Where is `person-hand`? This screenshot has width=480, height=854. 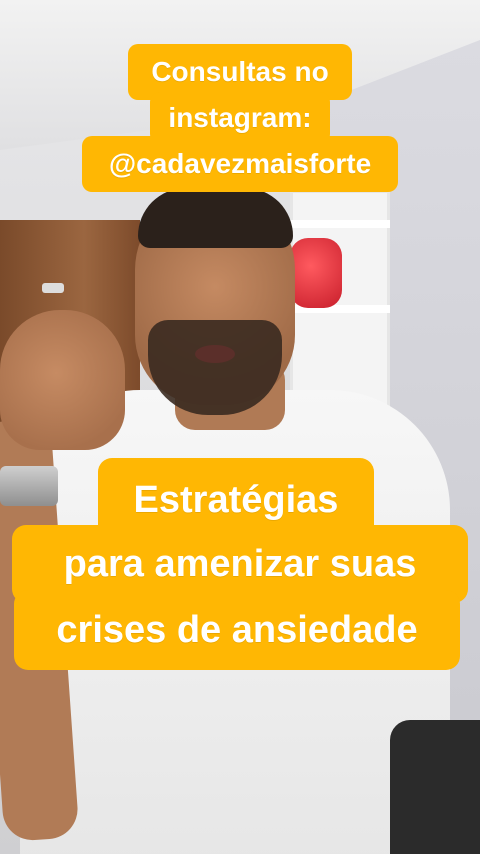
person-hand is located at coordinates (62, 380).